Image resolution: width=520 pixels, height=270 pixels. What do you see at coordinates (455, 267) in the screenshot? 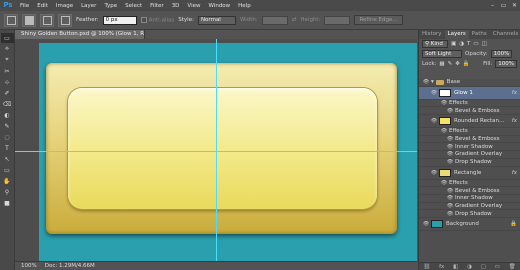
I see `add-mask-icon: ◧` at bounding box center [455, 267].